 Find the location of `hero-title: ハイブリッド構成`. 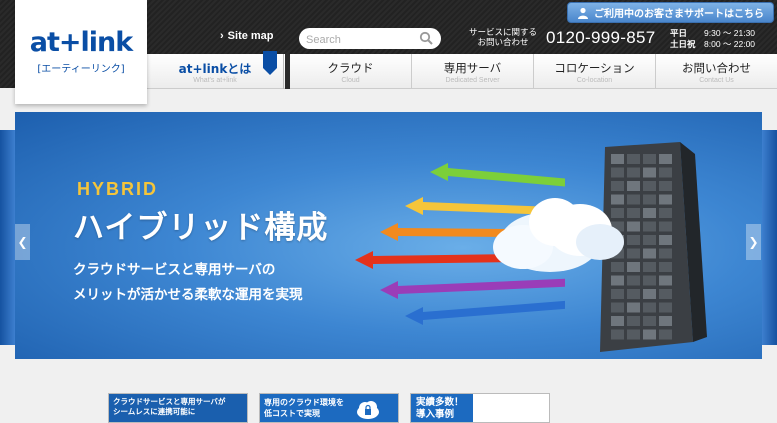

hero-title: ハイブリッド構成 is located at coordinates (201, 228).